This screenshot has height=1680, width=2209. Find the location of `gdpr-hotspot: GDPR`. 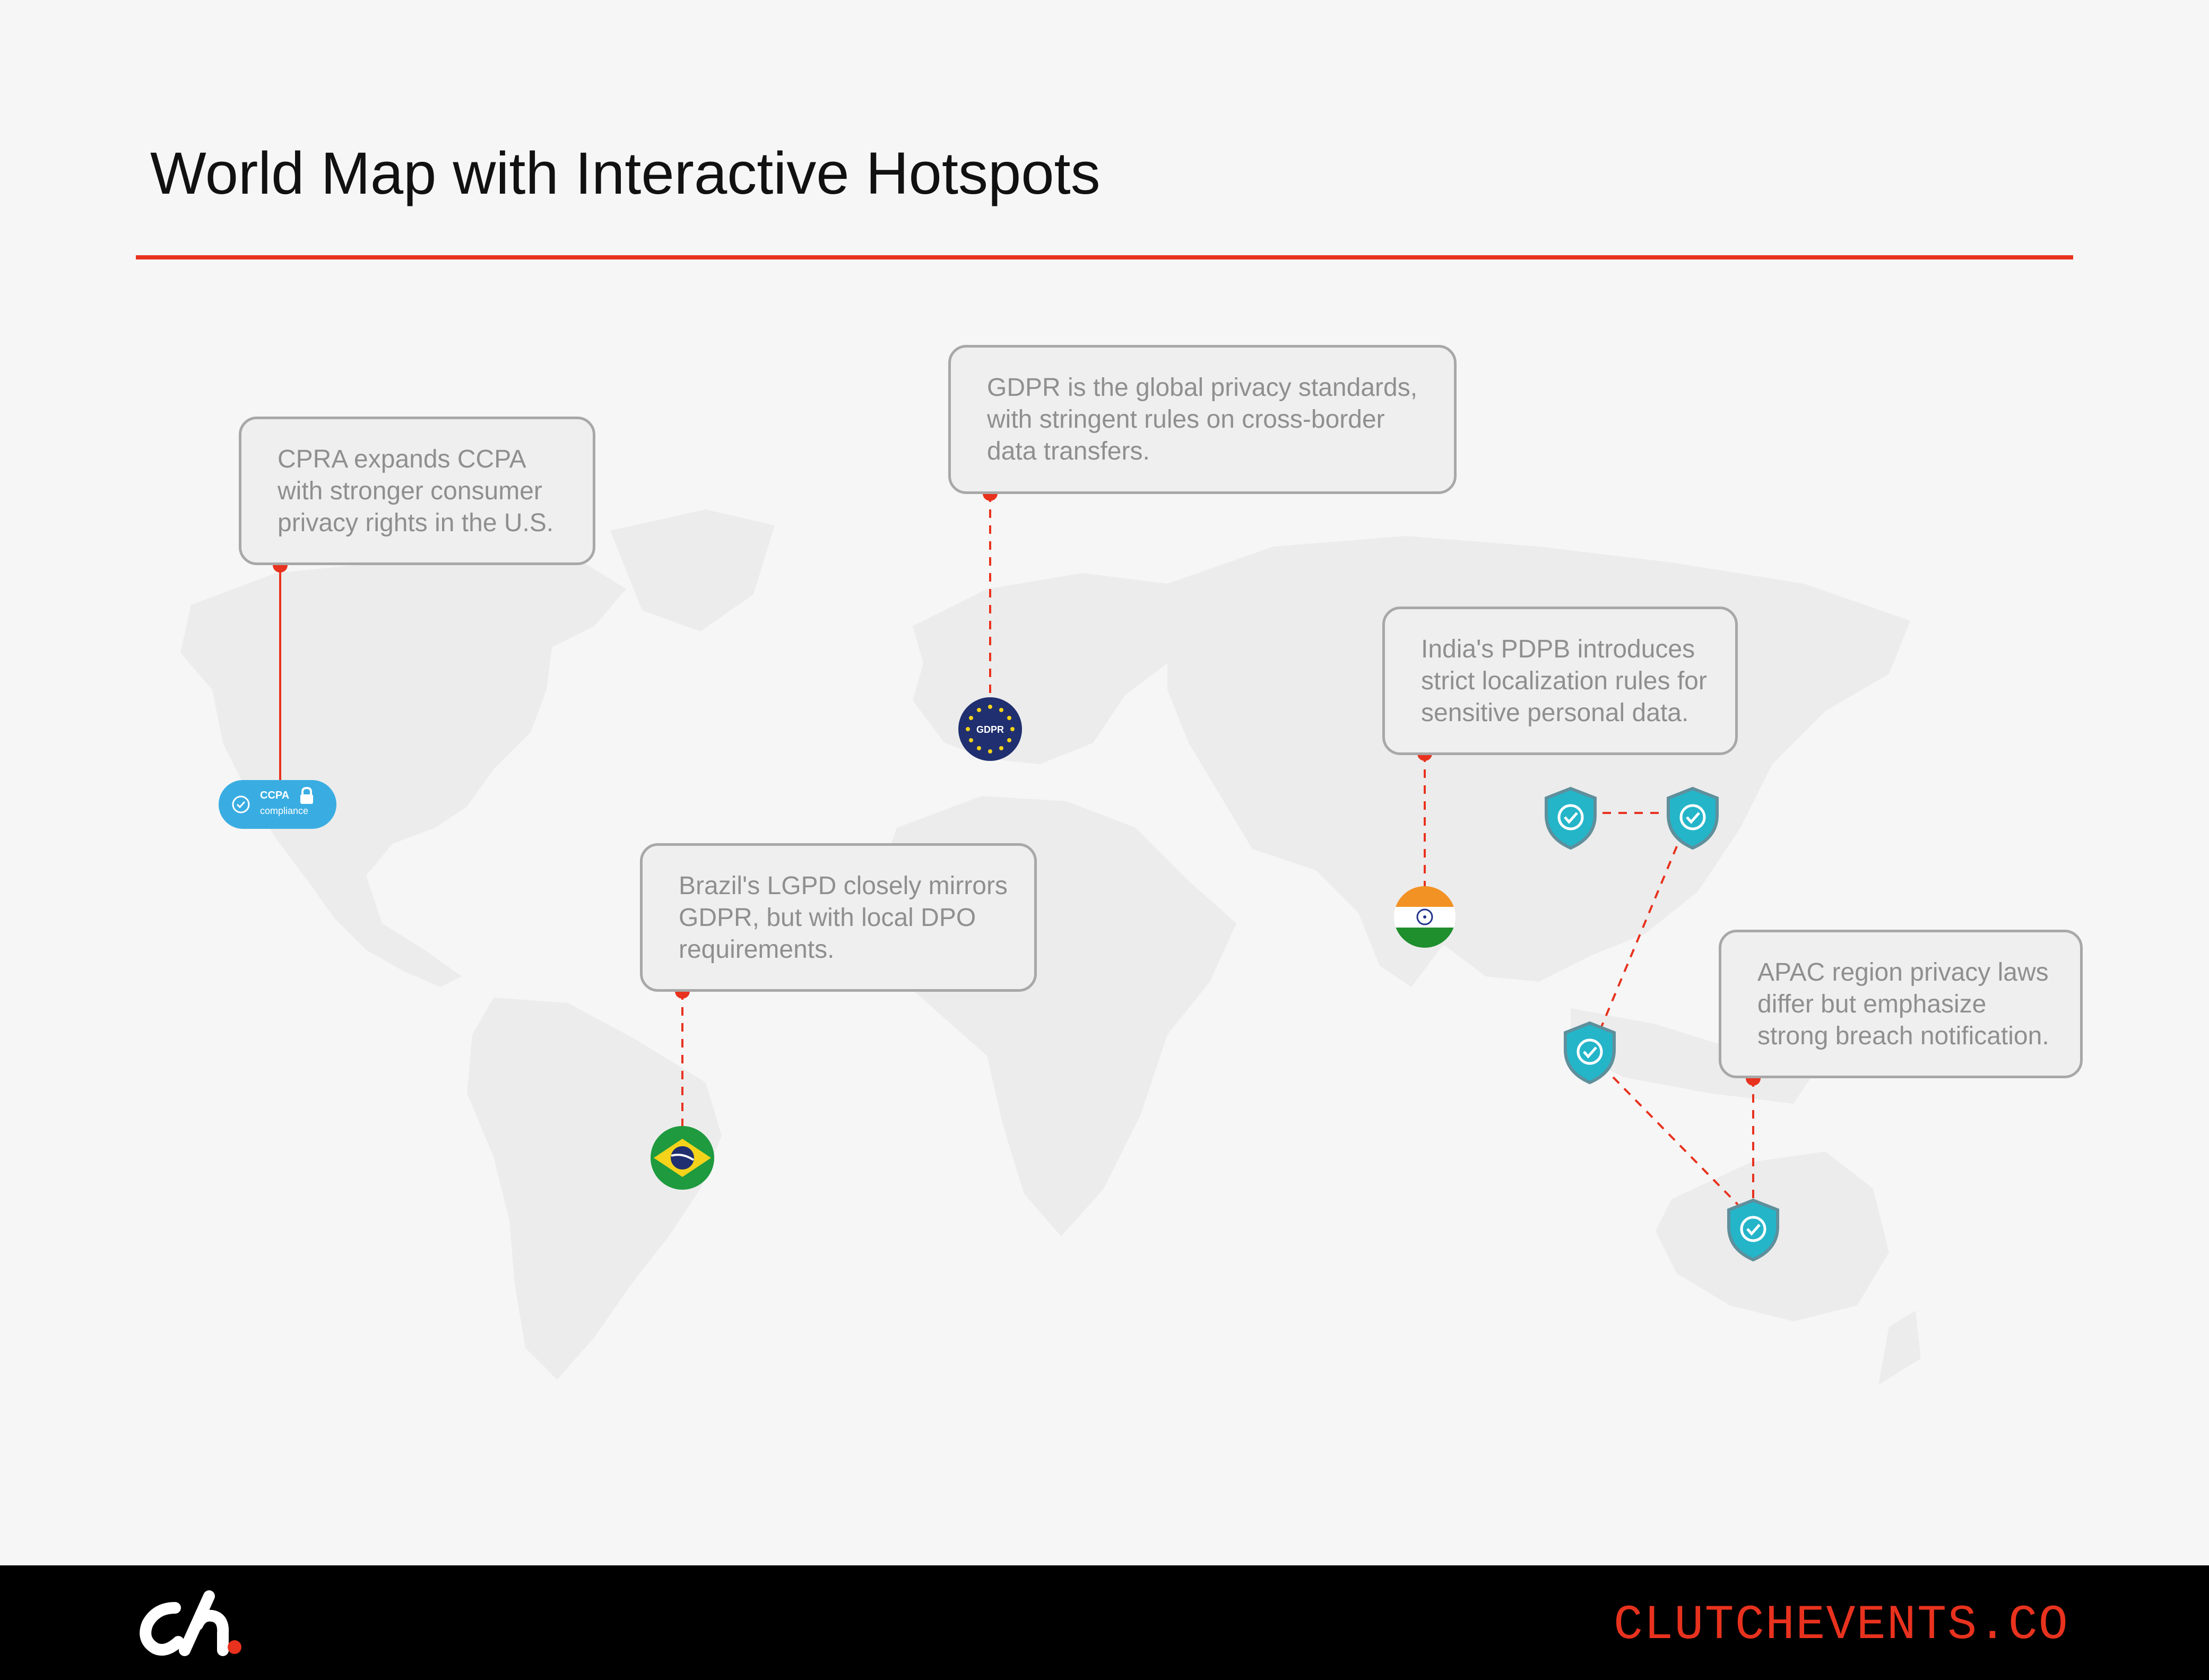

gdpr-hotspot: GDPR is located at coordinates (990, 729).